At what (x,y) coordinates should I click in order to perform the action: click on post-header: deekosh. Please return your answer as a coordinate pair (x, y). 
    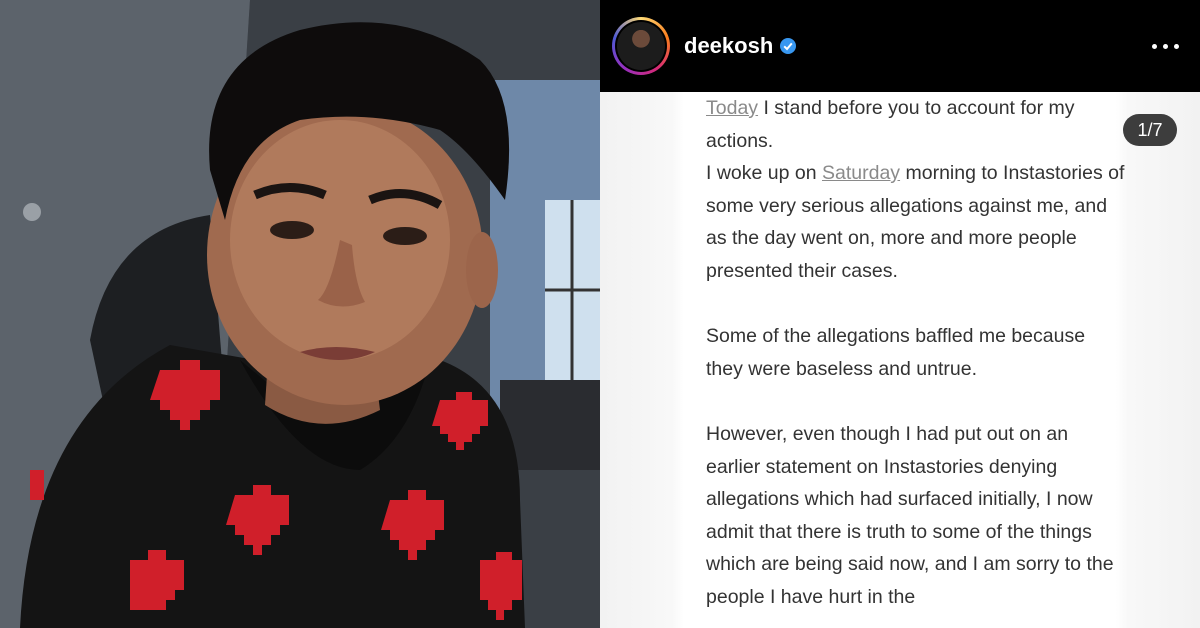
    Looking at the image, I should click on (900, 46).